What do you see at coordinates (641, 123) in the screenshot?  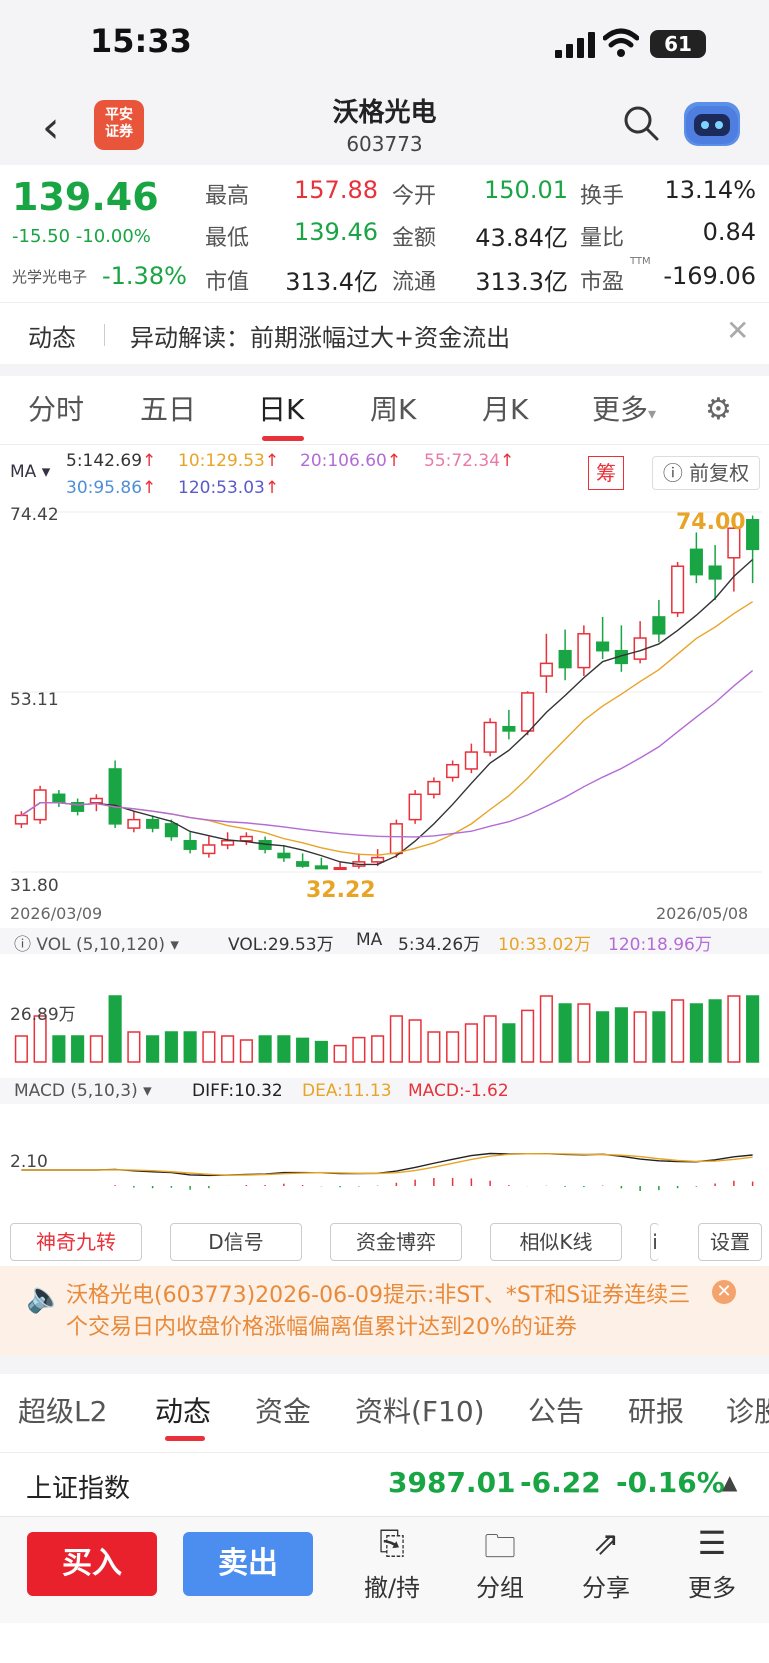 I see `search-icon` at bounding box center [641, 123].